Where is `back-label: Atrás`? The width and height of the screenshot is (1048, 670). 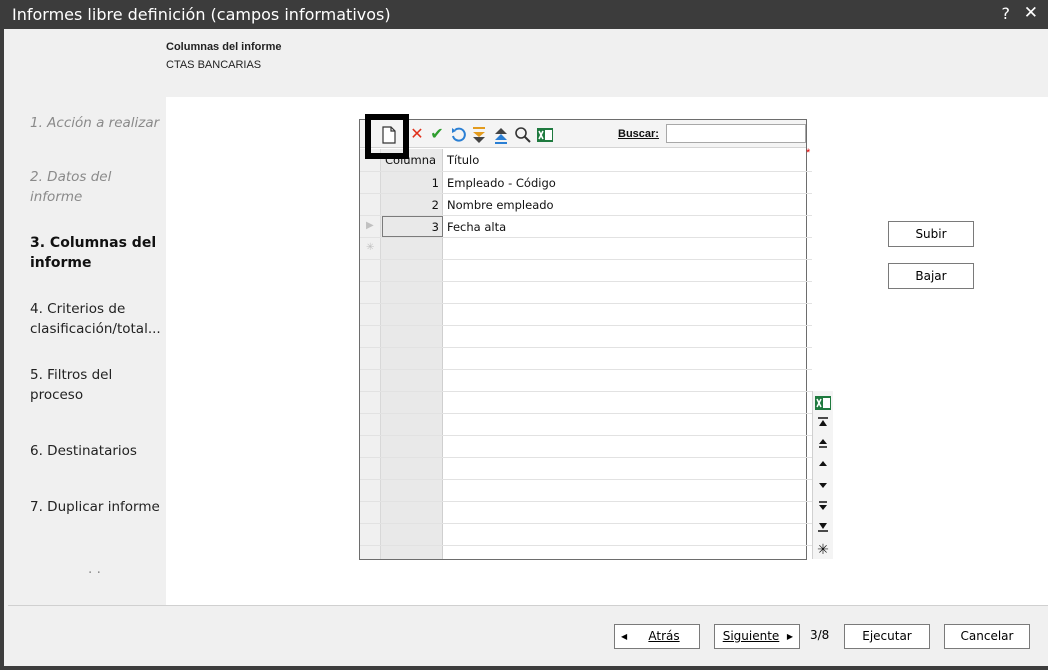 back-label: Atrás is located at coordinates (664, 636).